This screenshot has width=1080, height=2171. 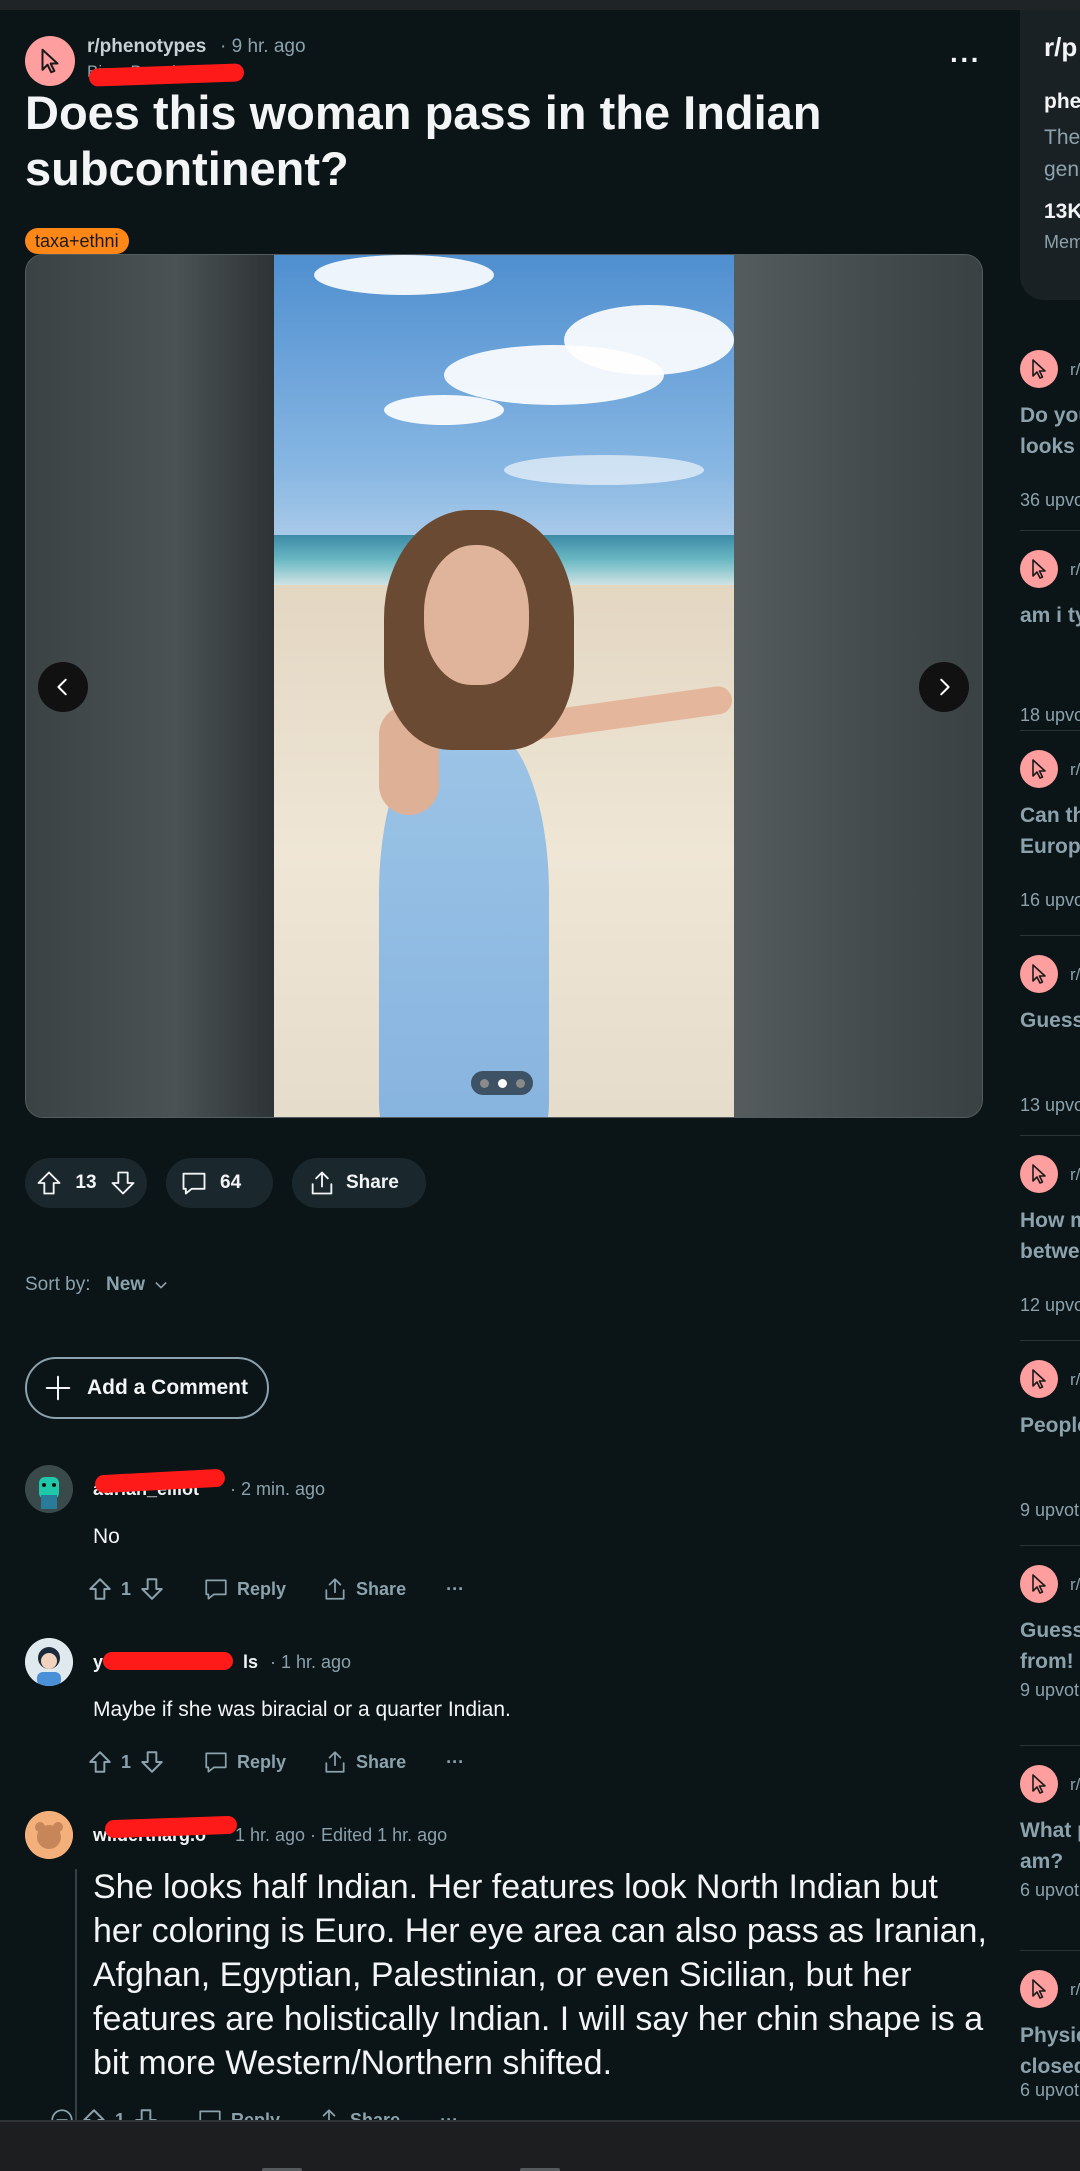 What do you see at coordinates (1050, 1646) in the screenshot?
I see `related-post-title: Guess from!` at bounding box center [1050, 1646].